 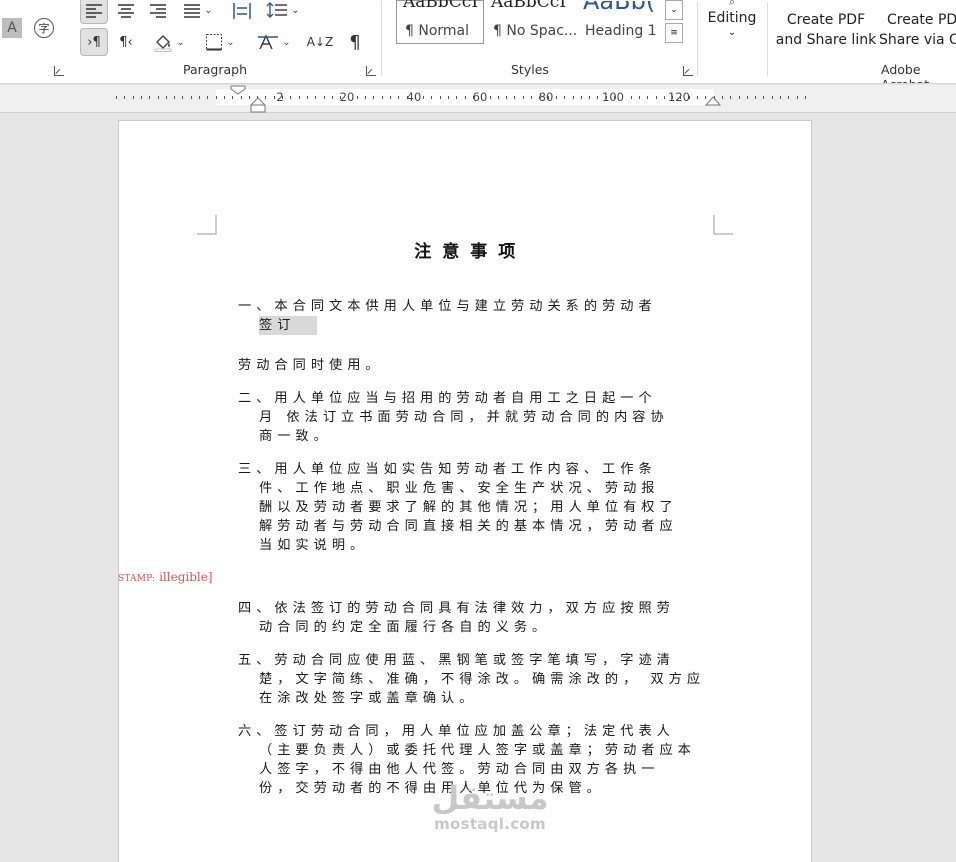 What do you see at coordinates (314, 545) in the screenshot?
I see `clause-3-line-5: 当如实说明。` at bounding box center [314, 545].